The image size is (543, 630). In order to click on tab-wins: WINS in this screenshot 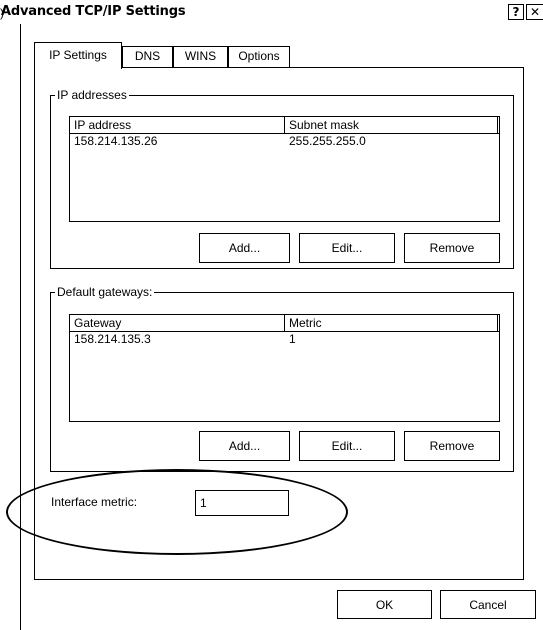, I will do `click(200, 56)`.